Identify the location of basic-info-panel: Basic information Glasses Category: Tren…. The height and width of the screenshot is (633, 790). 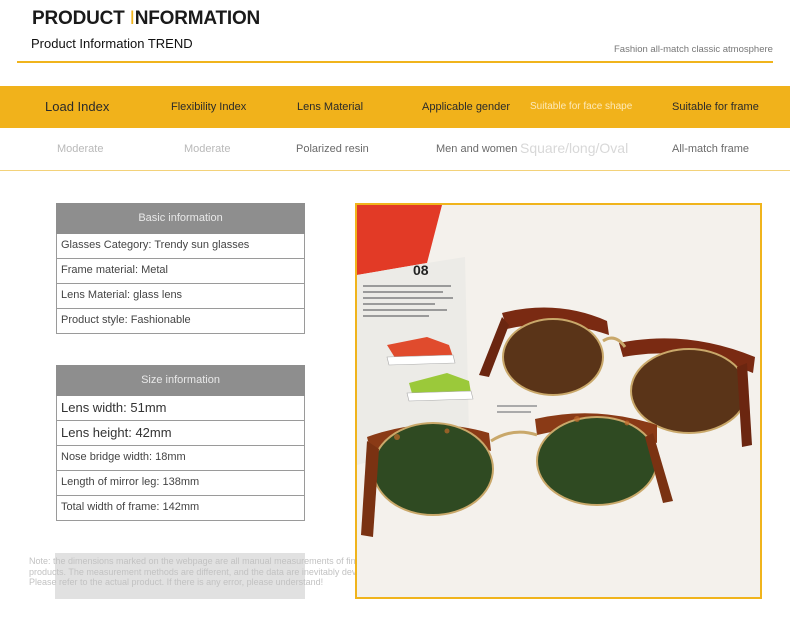
(180, 268).